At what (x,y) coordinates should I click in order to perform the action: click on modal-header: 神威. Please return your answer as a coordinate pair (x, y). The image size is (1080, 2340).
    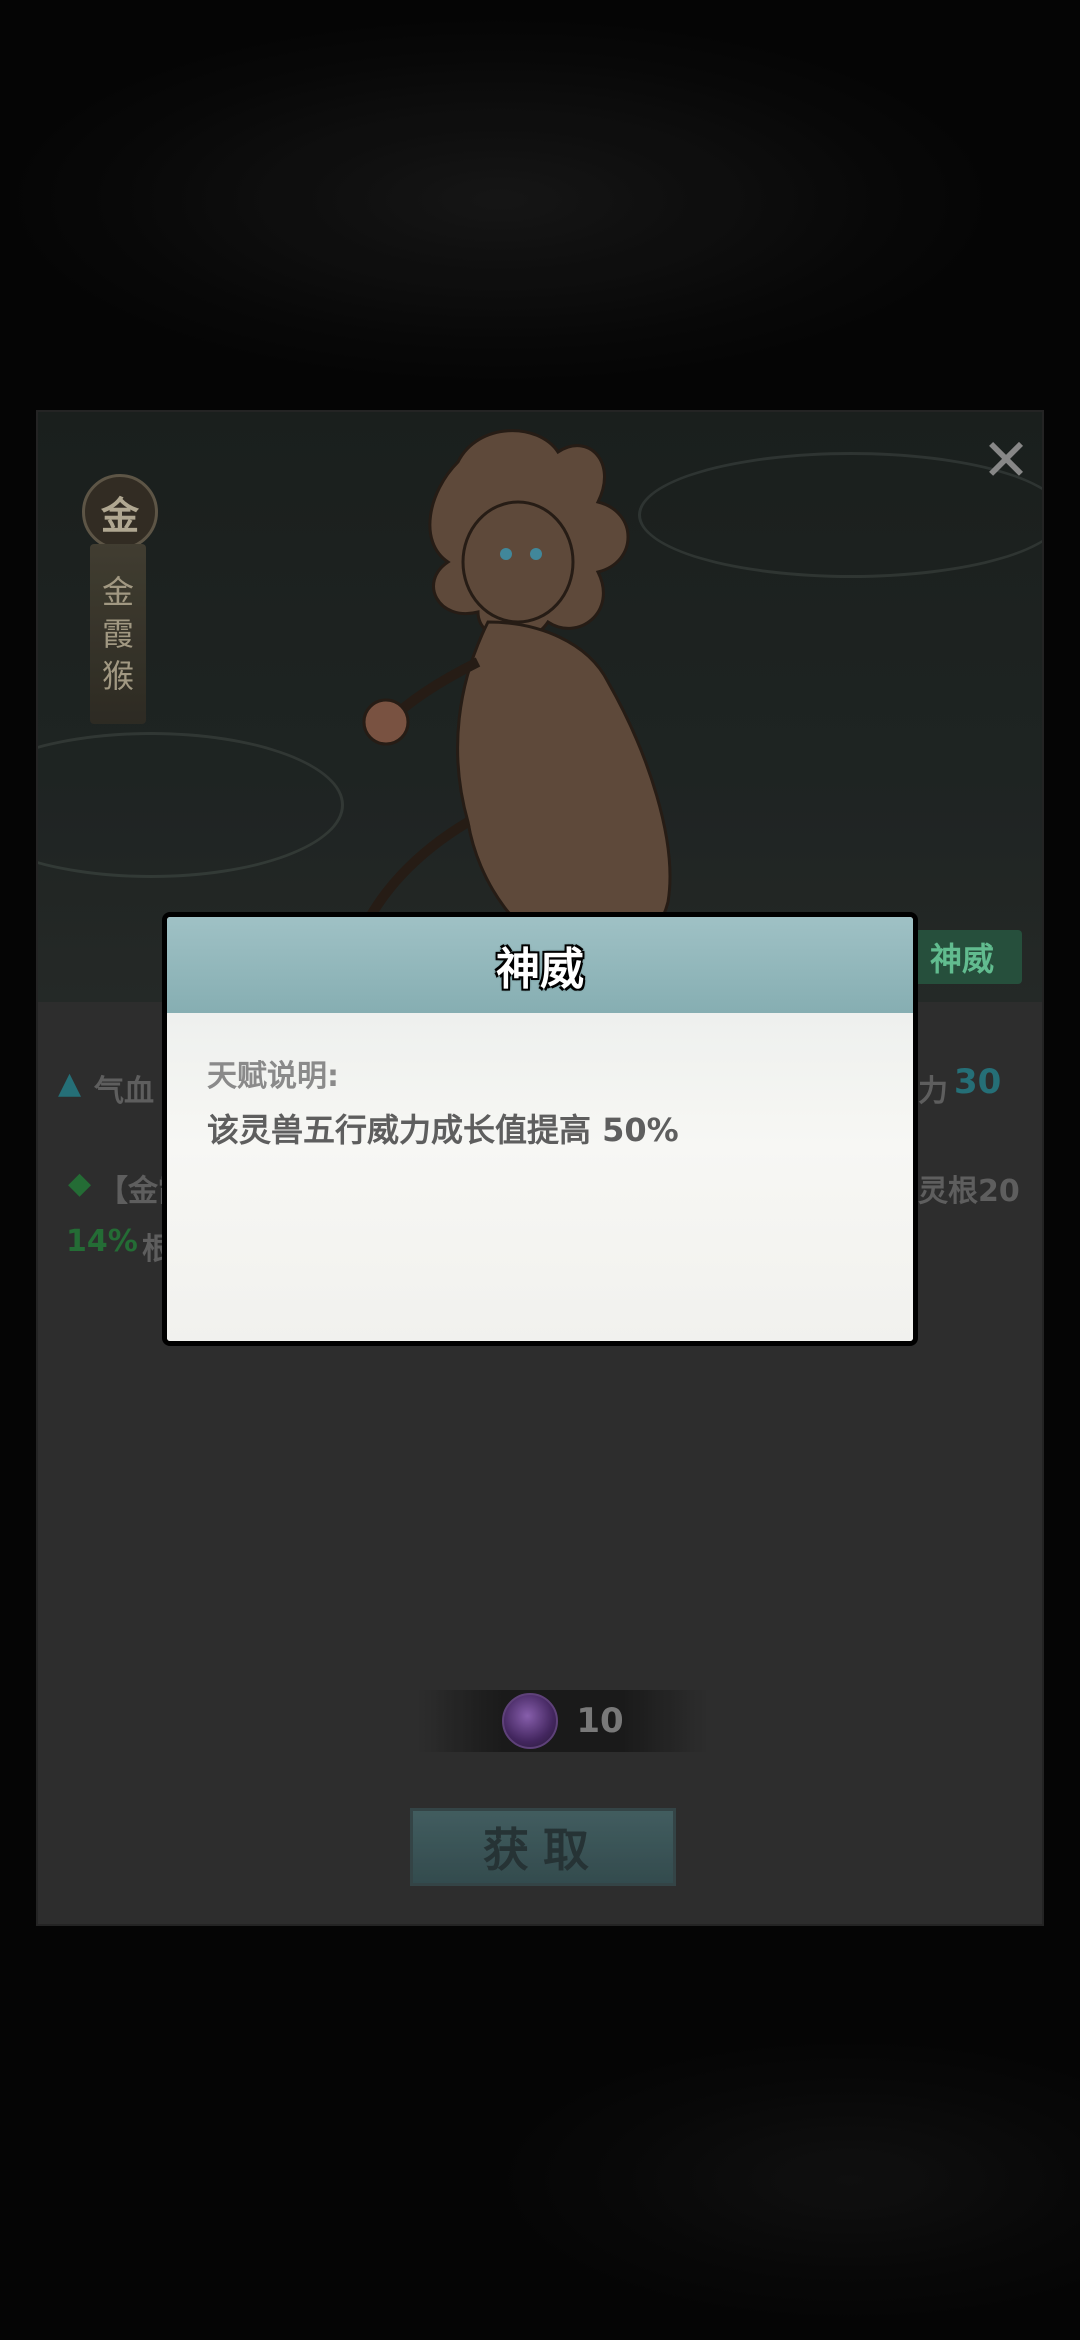
    Looking at the image, I should click on (540, 965).